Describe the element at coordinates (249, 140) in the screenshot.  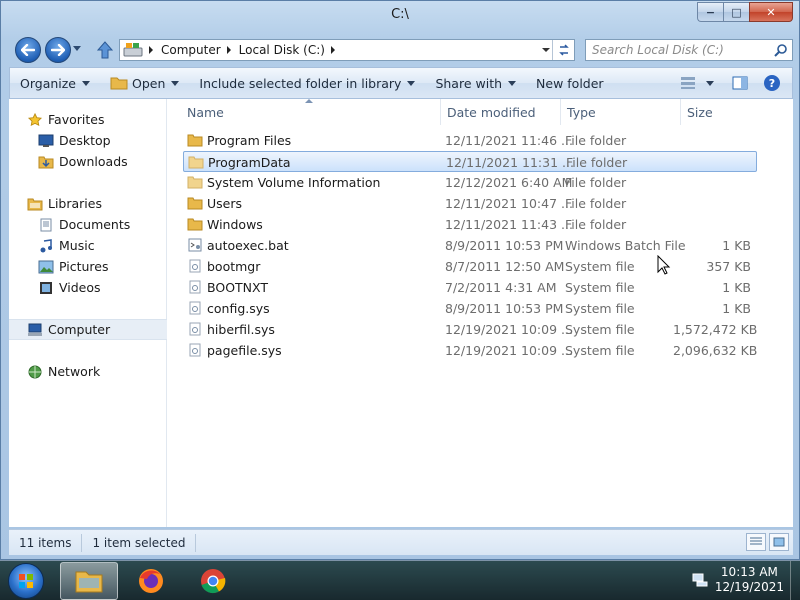
I see `file-name: Program Files` at that location.